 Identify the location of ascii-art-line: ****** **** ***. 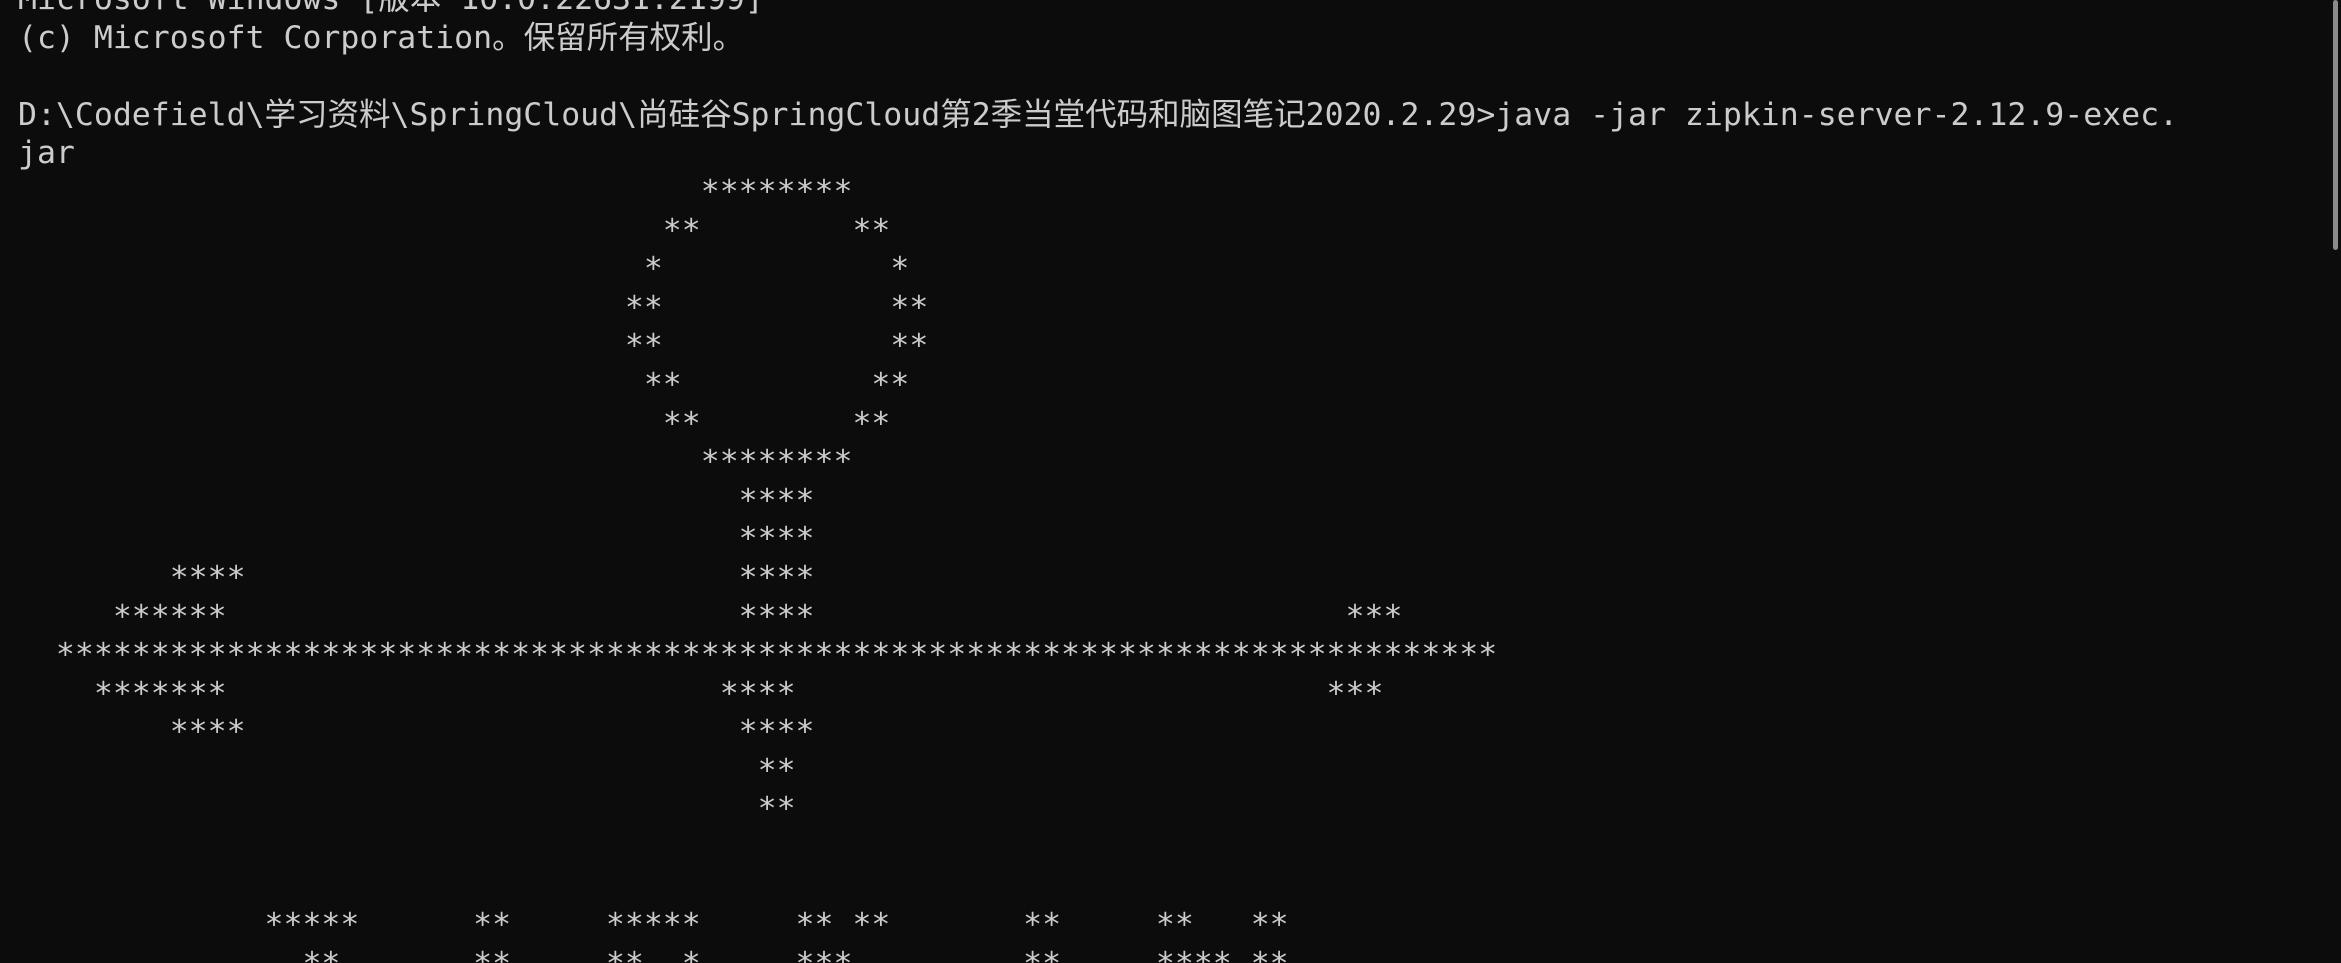
(710, 616).